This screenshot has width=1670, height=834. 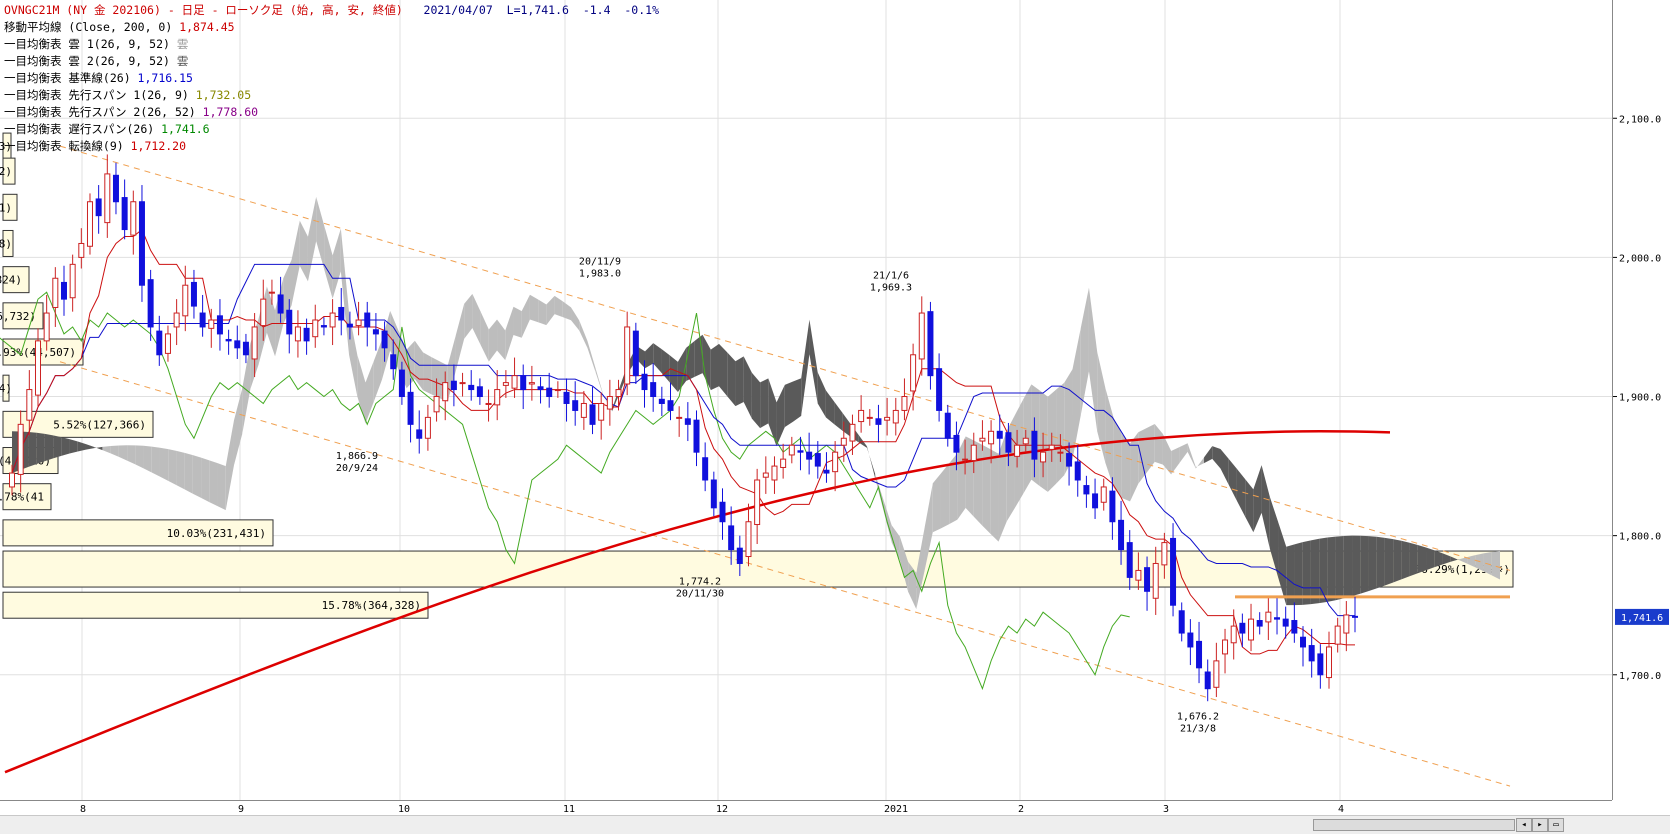 What do you see at coordinates (1556, 825) in the screenshot?
I see `zoom-button: ▭` at bounding box center [1556, 825].